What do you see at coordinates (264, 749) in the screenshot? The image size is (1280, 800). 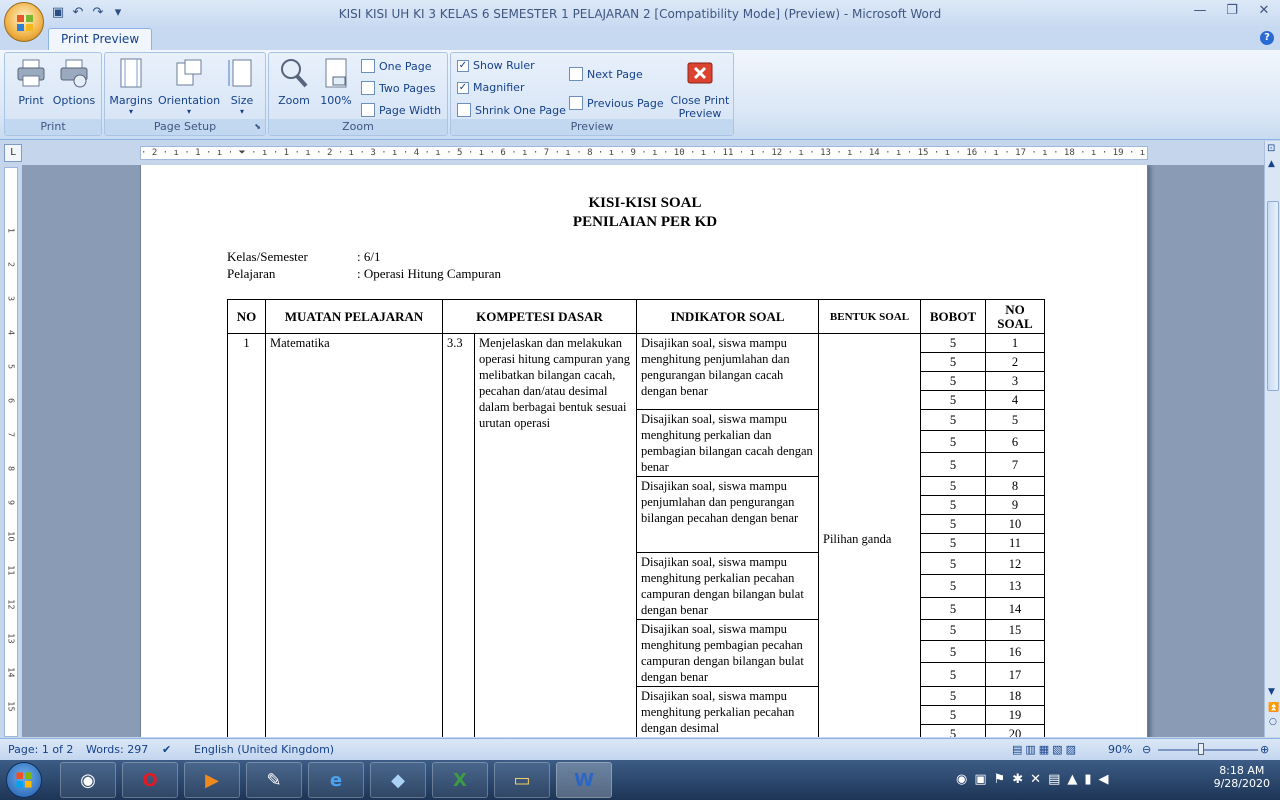 I see `language-indicator: English (United Kingdom)` at bounding box center [264, 749].